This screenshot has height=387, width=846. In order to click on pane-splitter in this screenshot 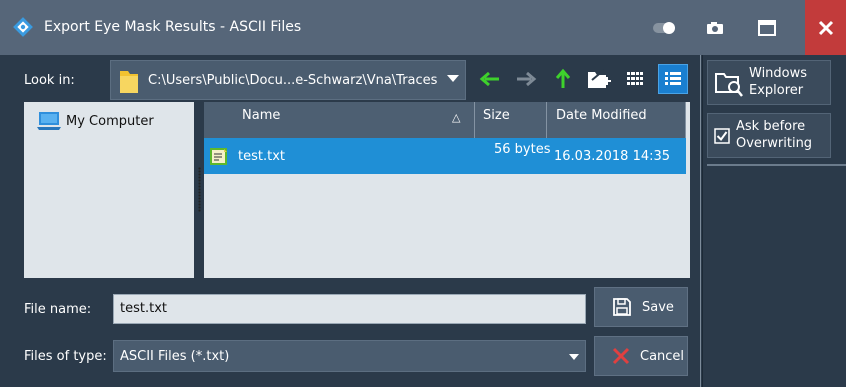, I will do `click(199, 190)`.